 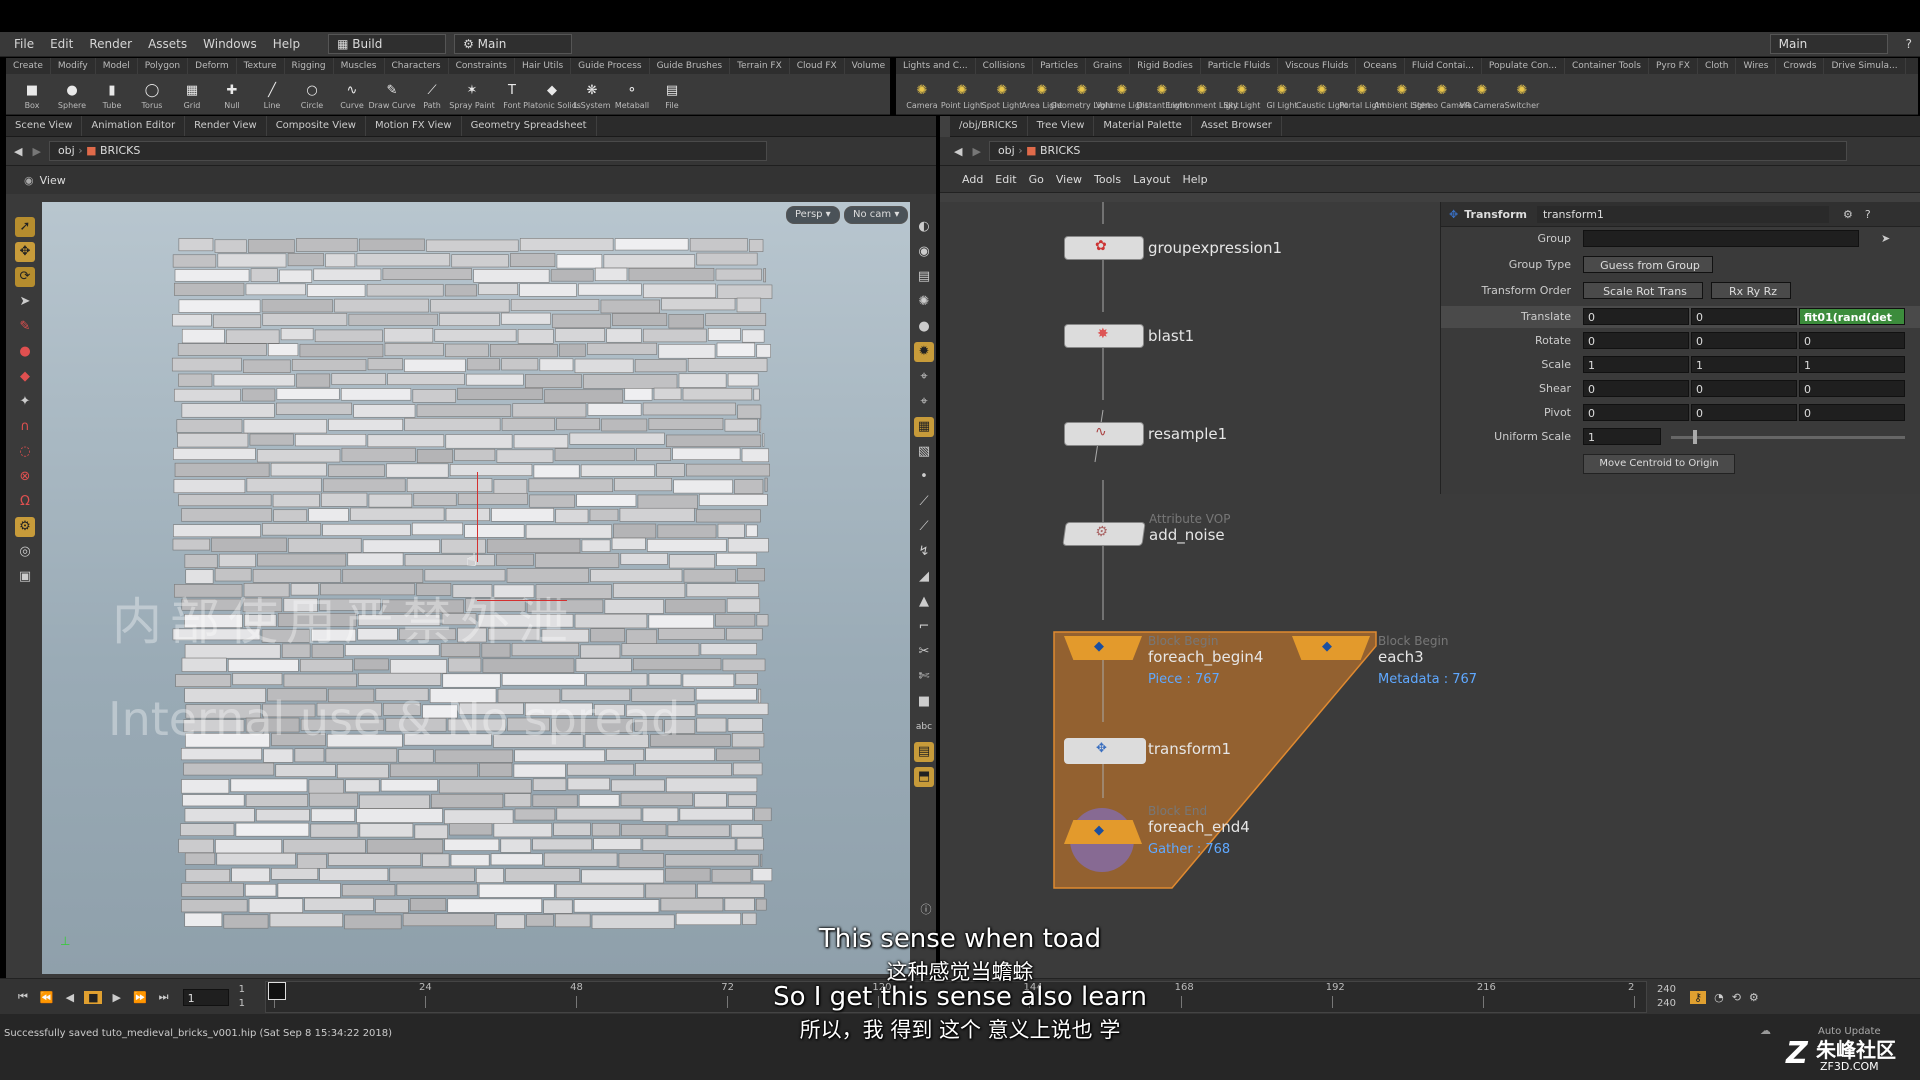 I want to click on scene-path: obj › ■ BRICKS, so click(x=407, y=151).